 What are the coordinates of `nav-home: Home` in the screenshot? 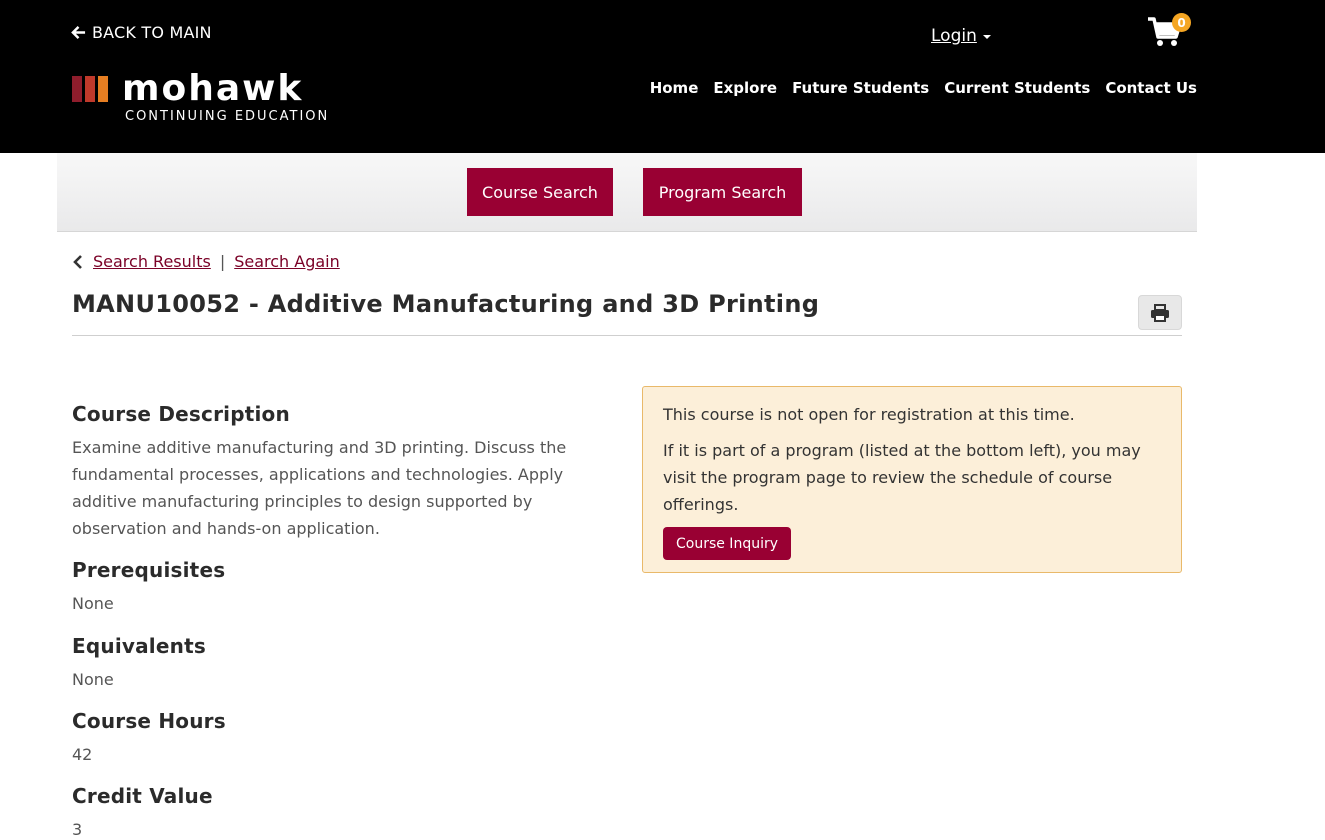 It's located at (674, 88).